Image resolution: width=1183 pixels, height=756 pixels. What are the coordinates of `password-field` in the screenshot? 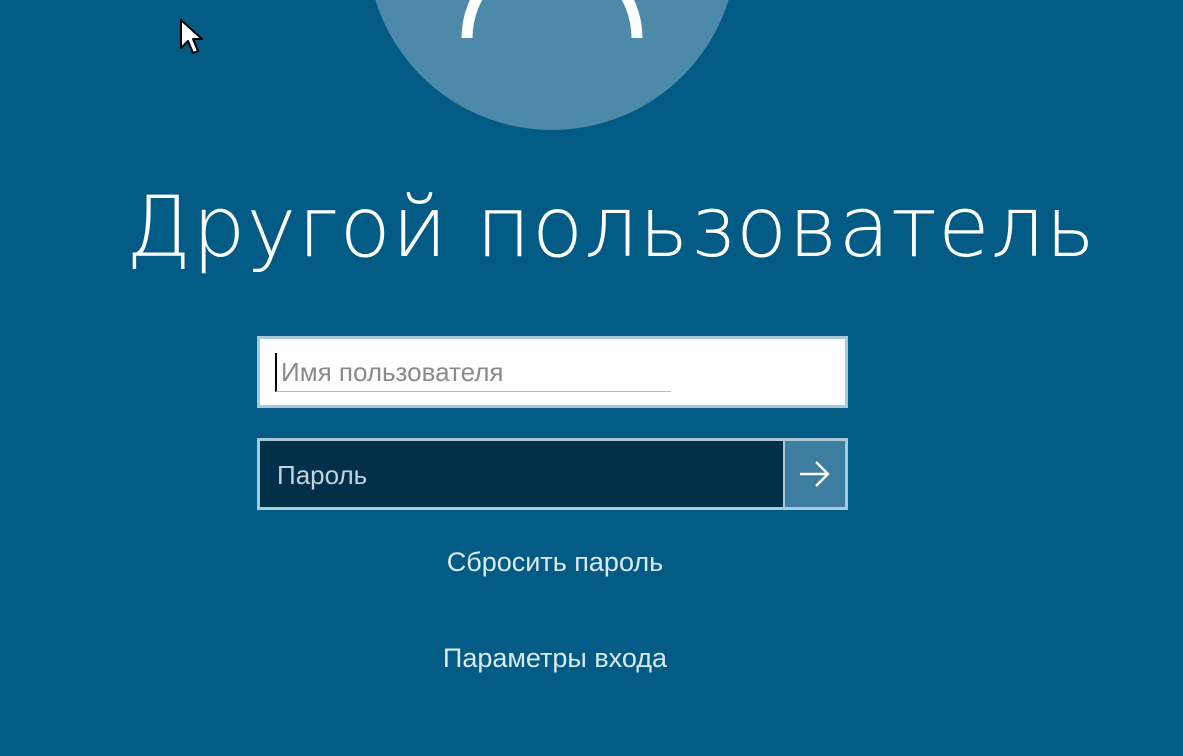 It's located at (552, 474).